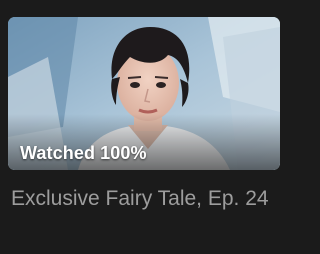 This screenshot has height=254, width=320. I want to click on video-title: Exclusive Fairy Tale, Ep. 24, so click(145, 199).